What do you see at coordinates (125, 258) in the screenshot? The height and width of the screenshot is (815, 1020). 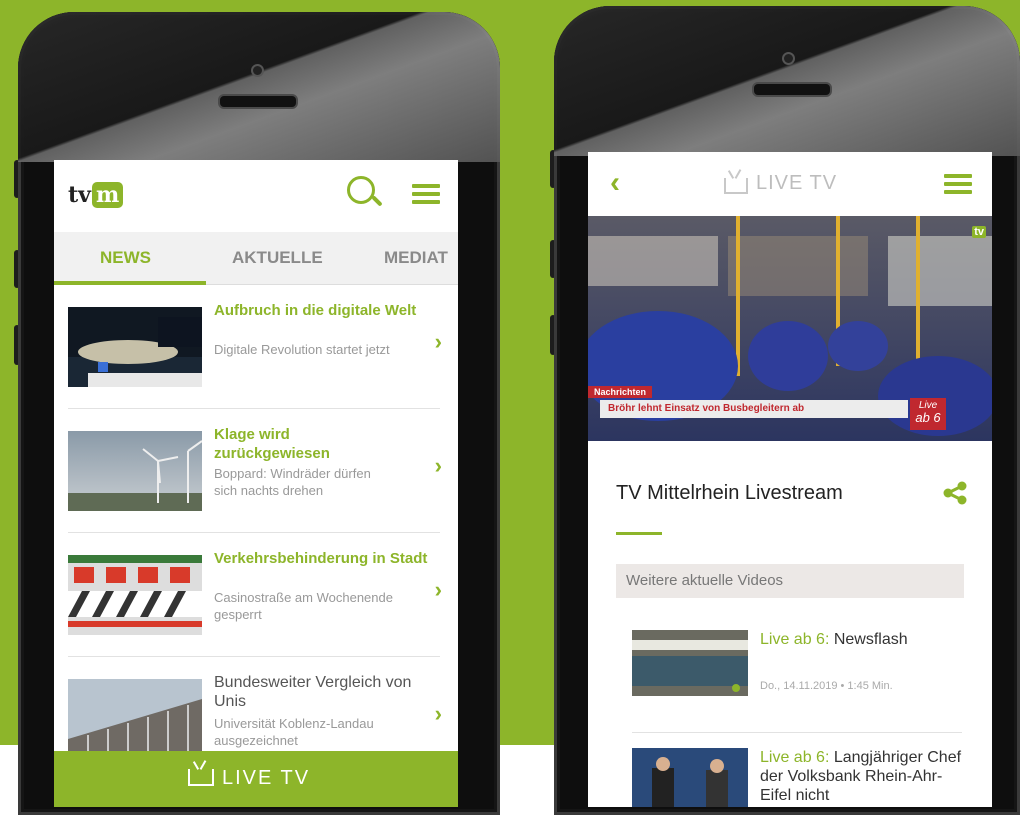 I see `tab-news: NEWS` at bounding box center [125, 258].